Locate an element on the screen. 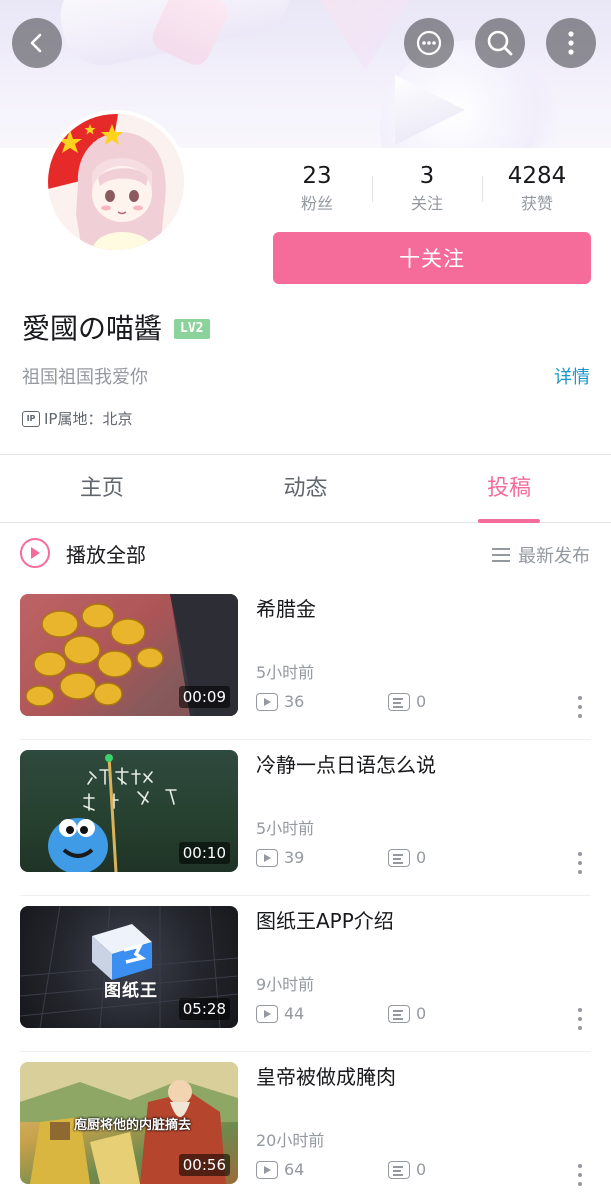 This screenshot has height=1200, width=611. video-item: 庖厨将他的内脏摘去 00:56 皇帝被做成腌肉 20小时前 64 0 is located at coordinates (305, 1126).